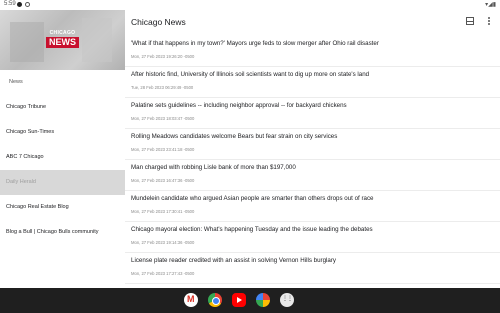 The height and width of the screenshot is (313, 500). Describe the element at coordinates (163, 118) in the screenshot. I see `article-date: Mon, 27 Feb 2023 18:03:47 -0500` at that location.